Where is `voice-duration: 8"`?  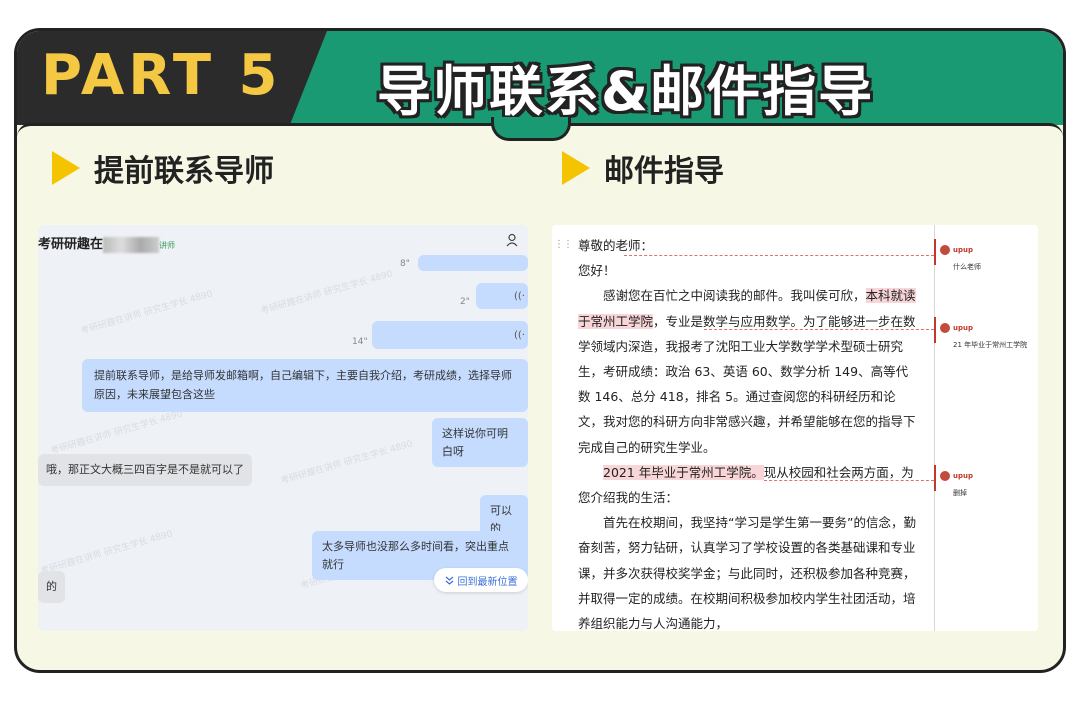
voice-duration: 8" is located at coordinates (405, 264).